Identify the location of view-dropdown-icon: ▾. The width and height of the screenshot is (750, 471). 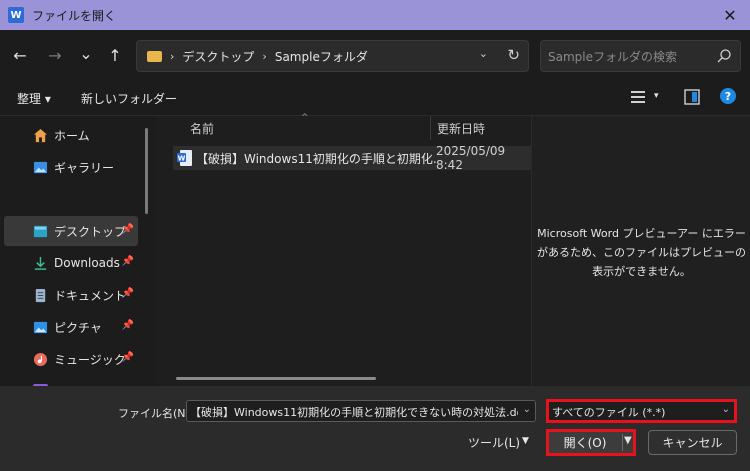
(656, 96).